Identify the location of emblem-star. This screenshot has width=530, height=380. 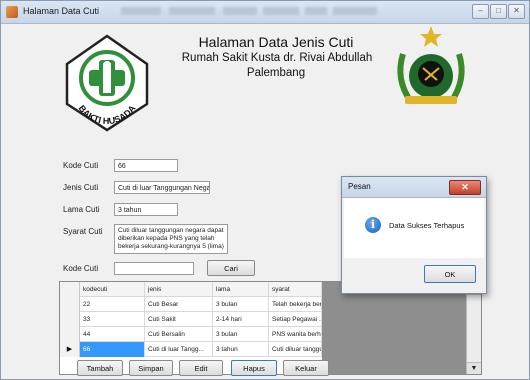
(431, 36).